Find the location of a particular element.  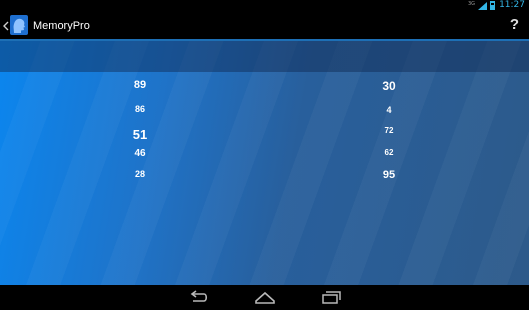

recent-apps-icon is located at coordinates (331, 297).